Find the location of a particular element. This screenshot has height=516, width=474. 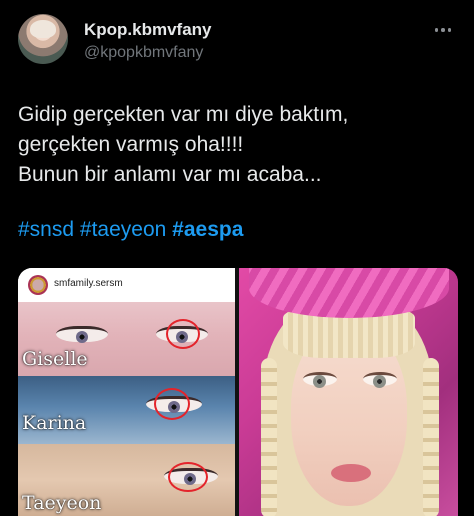

lips is located at coordinates (351, 473).